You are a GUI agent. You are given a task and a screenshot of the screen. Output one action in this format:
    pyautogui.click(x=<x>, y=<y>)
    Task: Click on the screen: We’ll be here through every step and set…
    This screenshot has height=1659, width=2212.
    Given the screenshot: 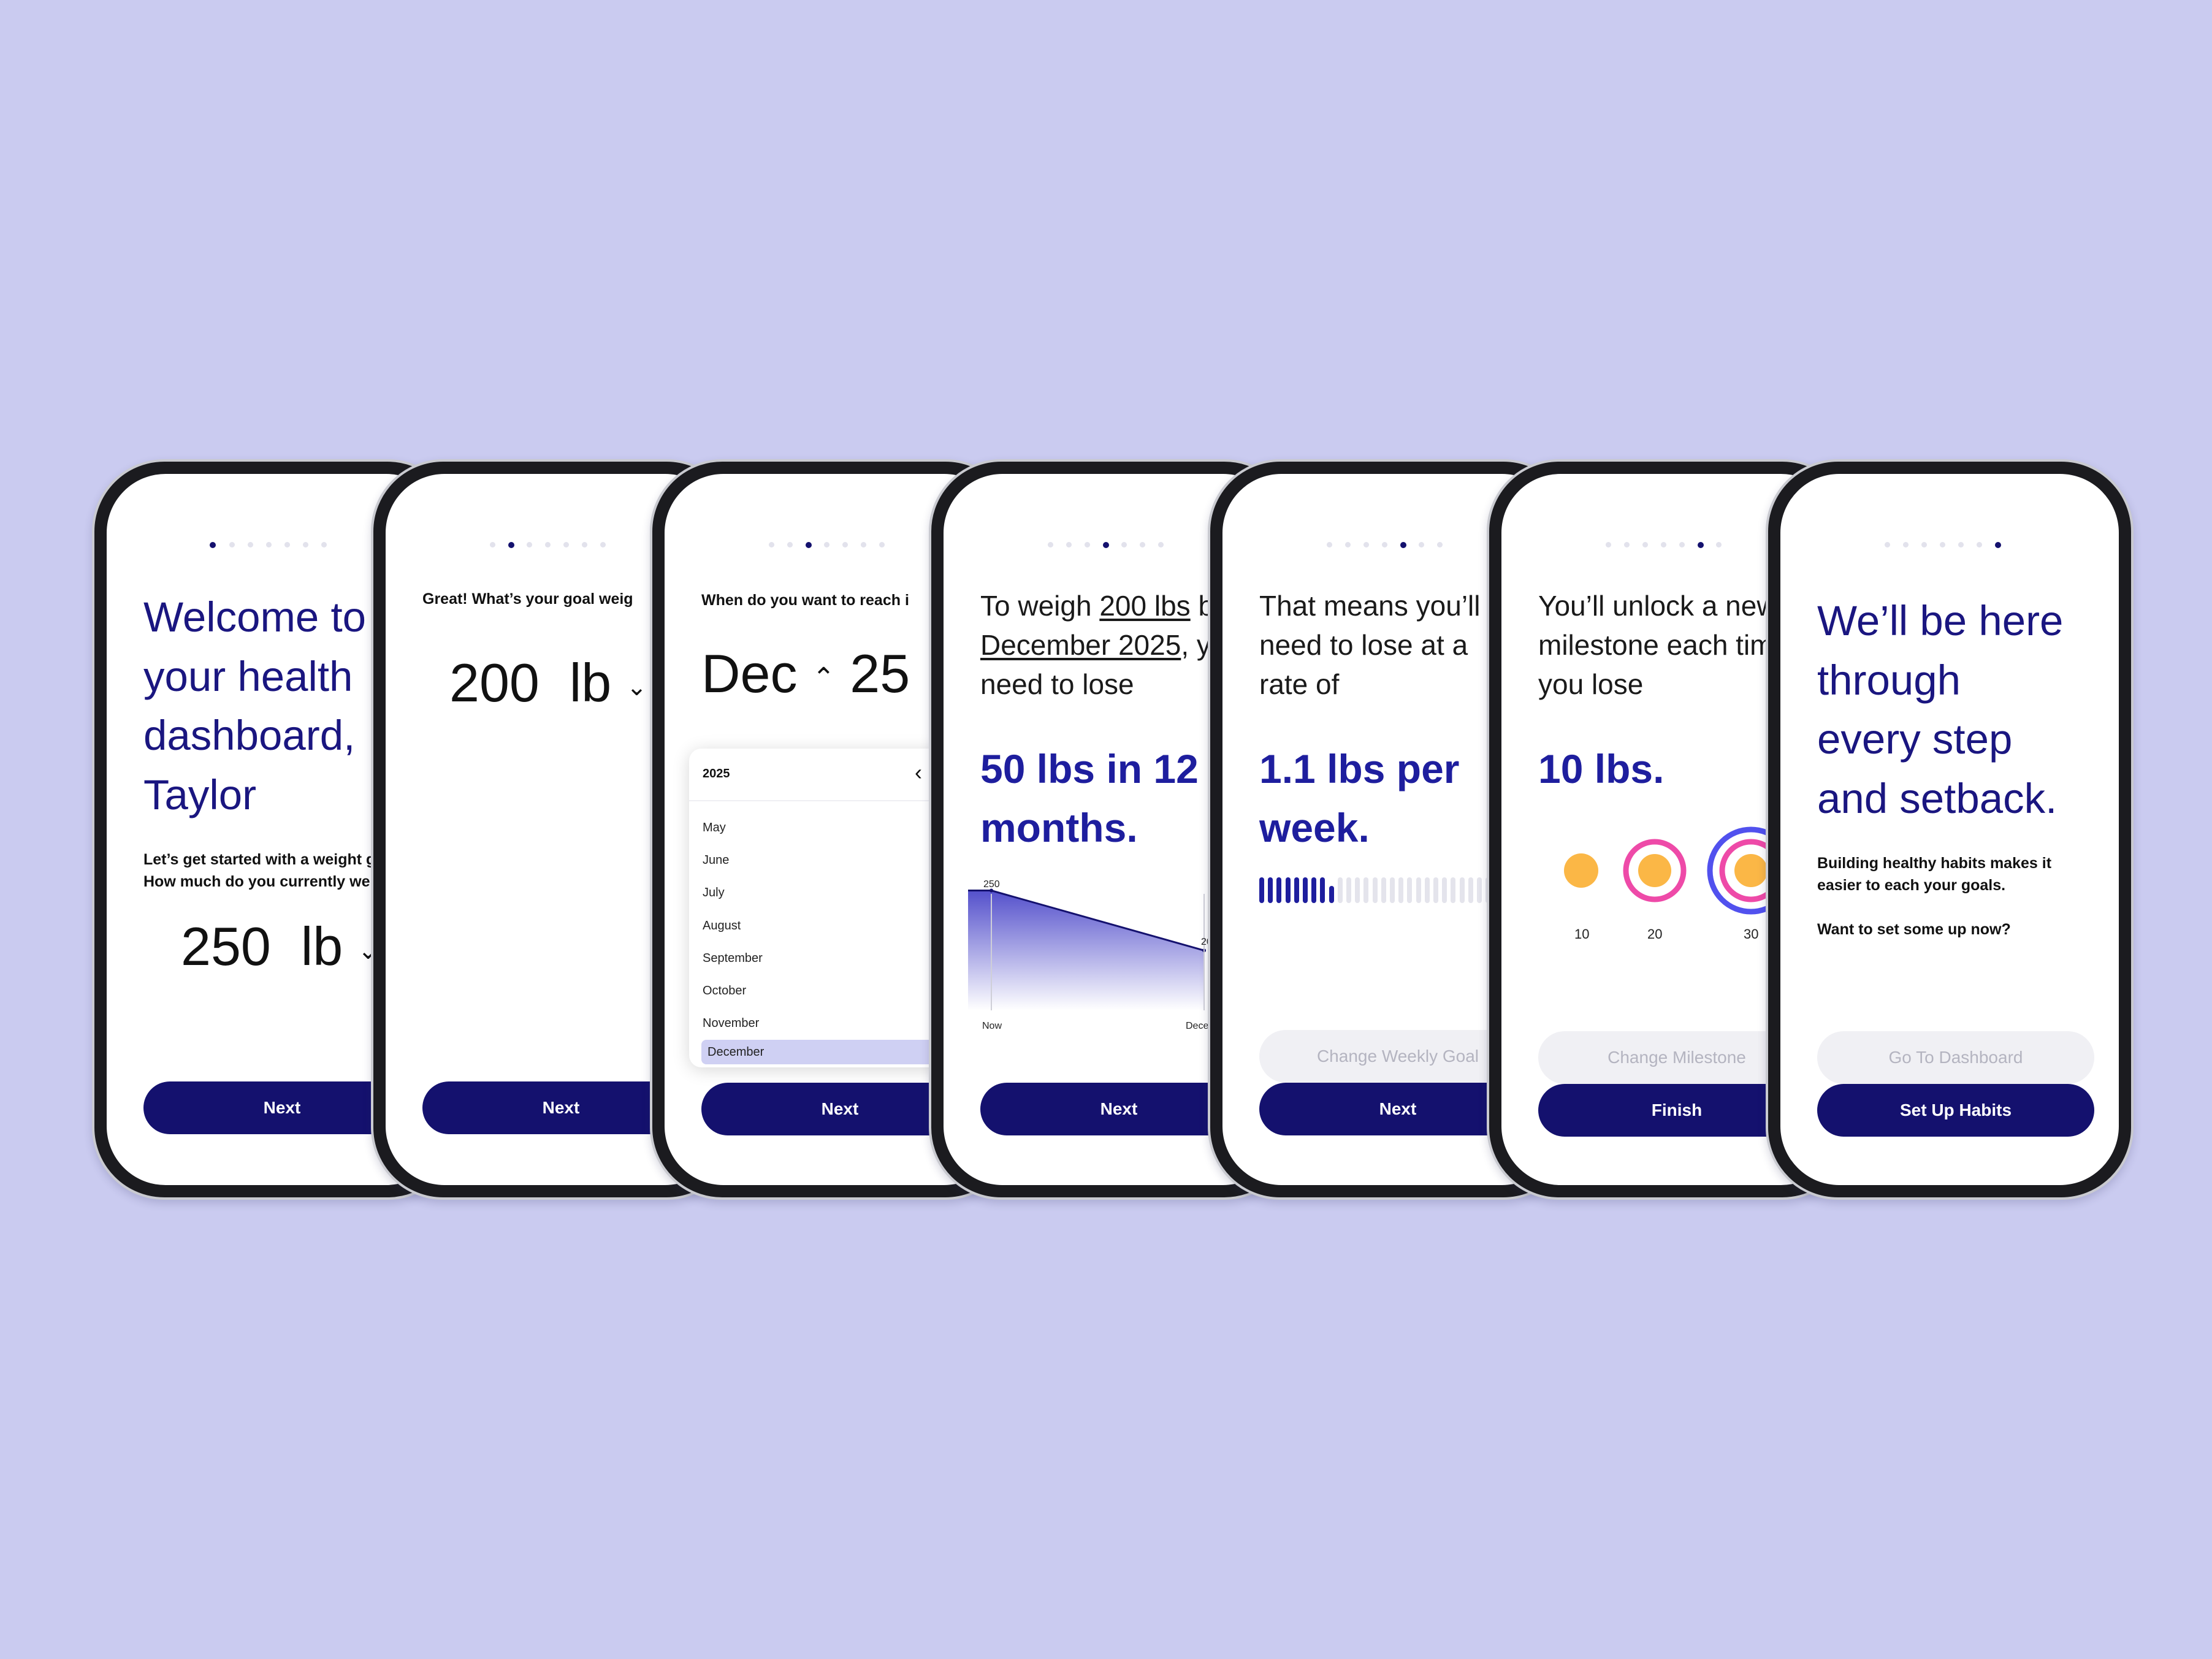 What is the action you would take?
    pyautogui.click(x=1949, y=829)
    